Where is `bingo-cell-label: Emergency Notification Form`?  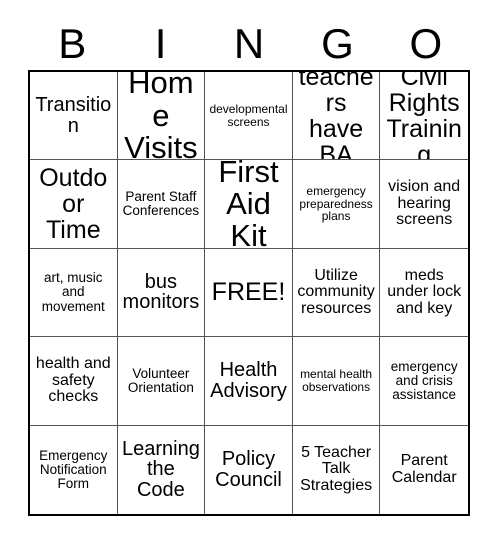 bingo-cell-label: Emergency Notification Form is located at coordinates (73, 469).